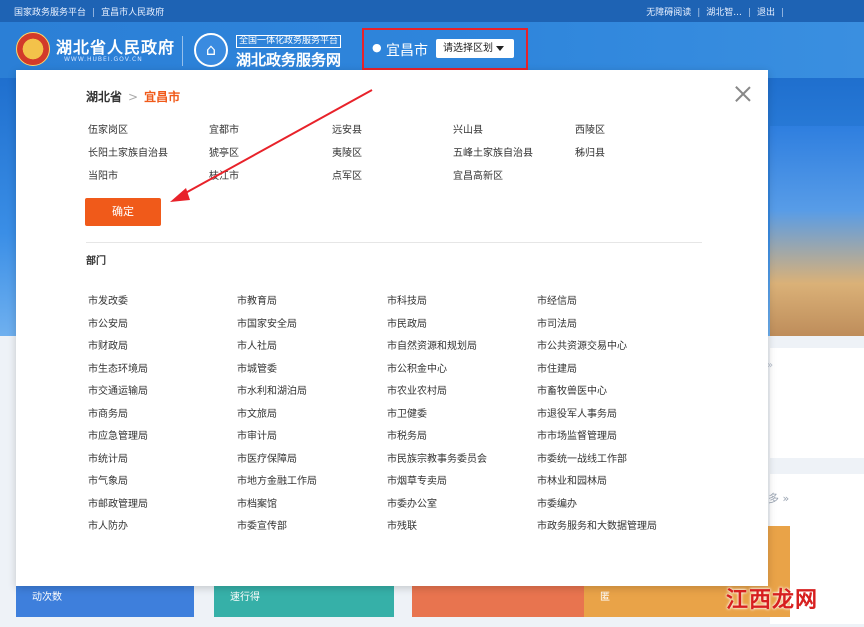 Image resolution: width=864 pixels, height=627 pixels. I want to click on district-item: 宜都市, so click(224, 128).